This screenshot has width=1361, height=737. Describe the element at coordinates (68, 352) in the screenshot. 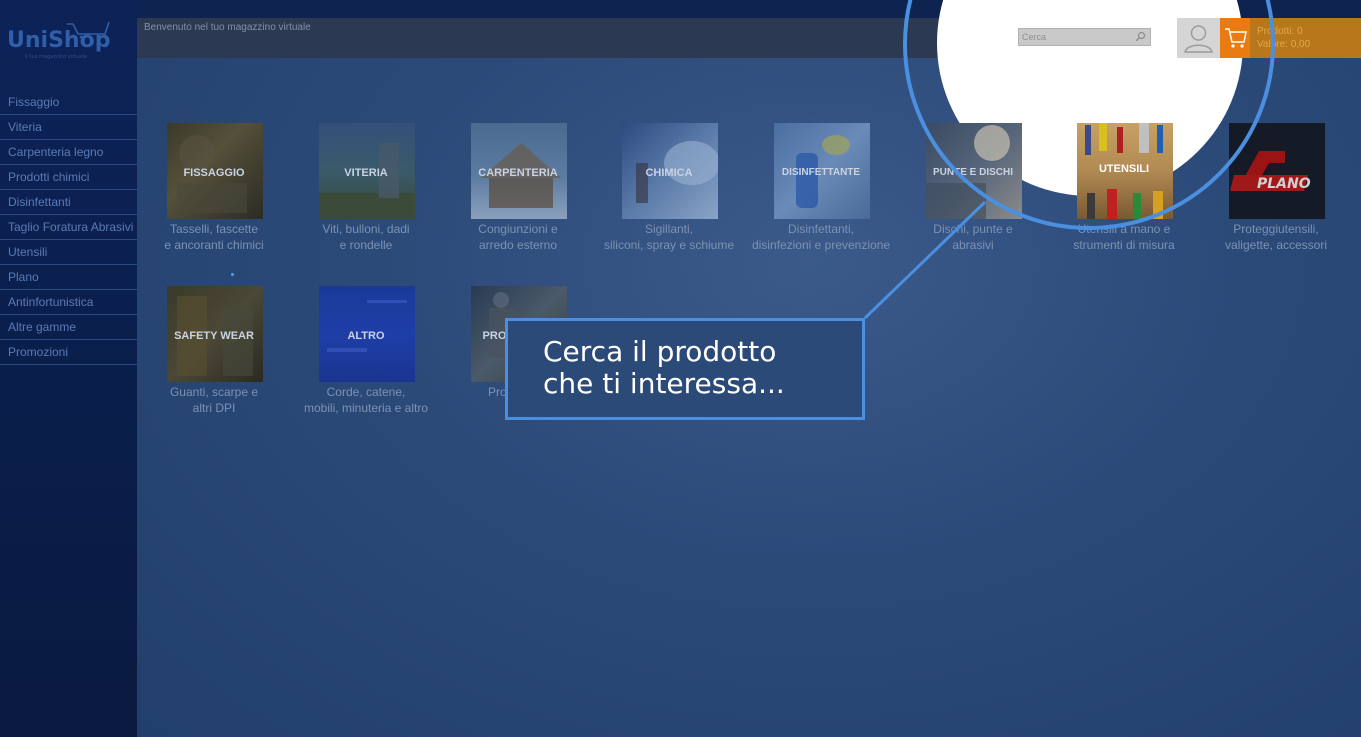

I see `sidebar-item-promozioni: Promozioni` at that location.